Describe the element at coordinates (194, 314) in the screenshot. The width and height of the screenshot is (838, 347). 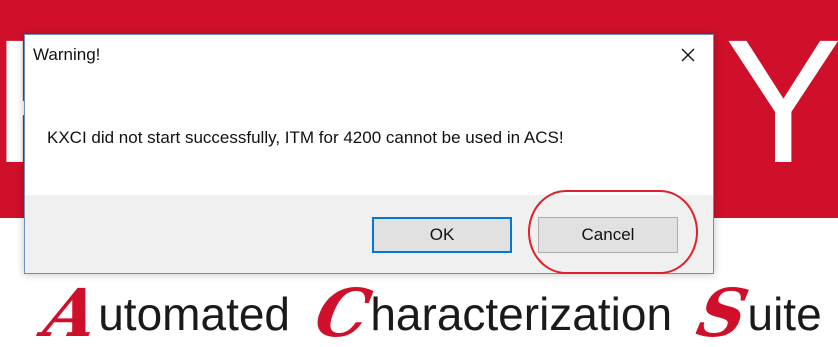
I see `tagline-rest: utomated` at that location.